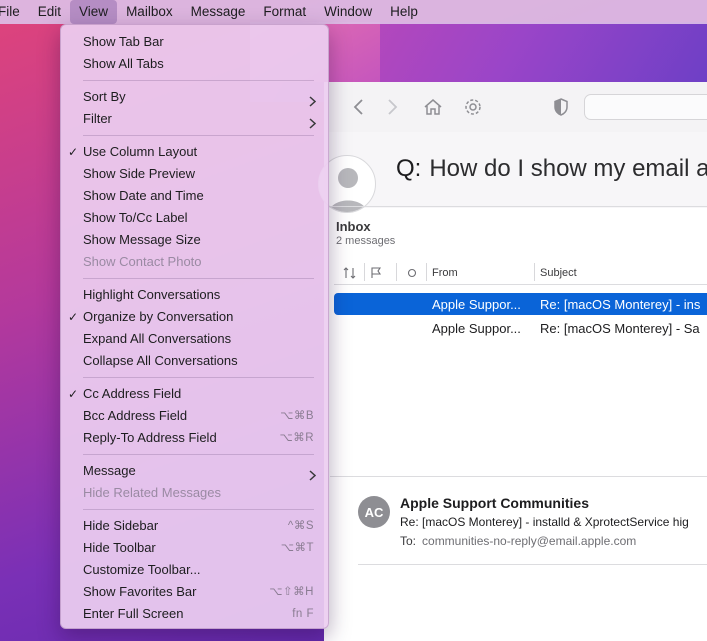 This screenshot has width=707, height=641. What do you see at coordinates (194, 97) in the screenshot?
I see `menu-item-sort-by: Sort By` at bounding box center [194, 97].